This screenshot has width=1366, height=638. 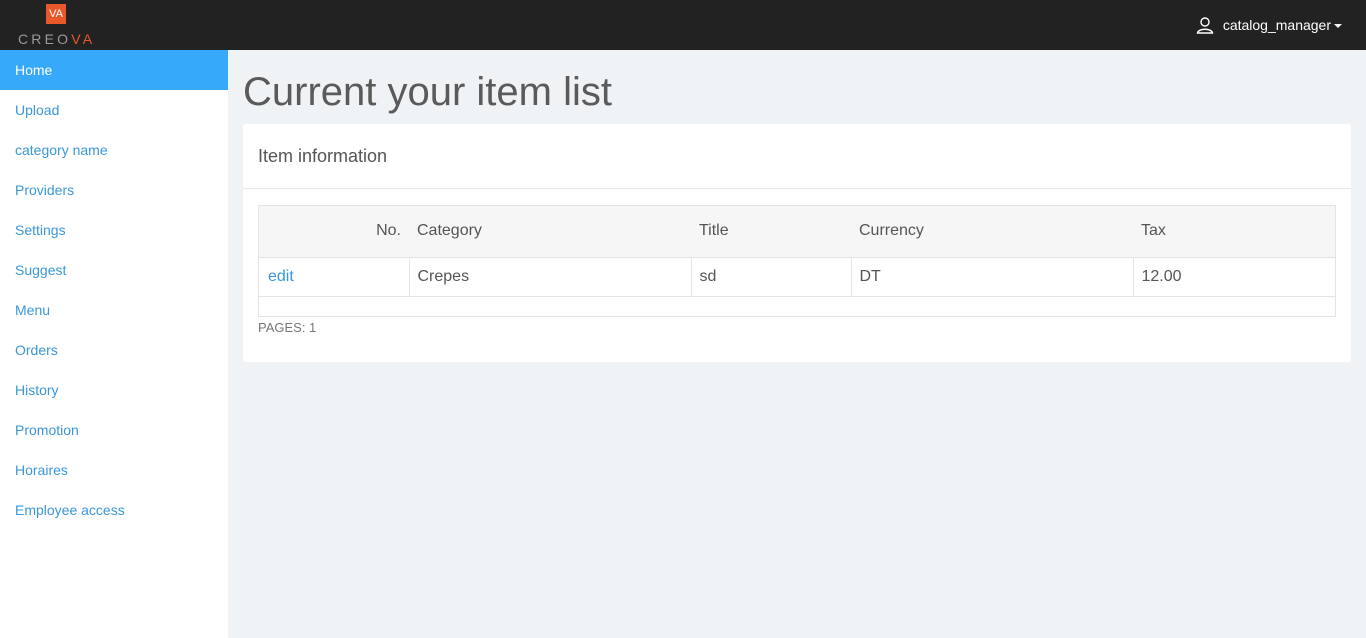 What do you see at coordinates (1338, 26) in the screenshot?
I see `caret-down-icon` at bounding box center [1338, 26].